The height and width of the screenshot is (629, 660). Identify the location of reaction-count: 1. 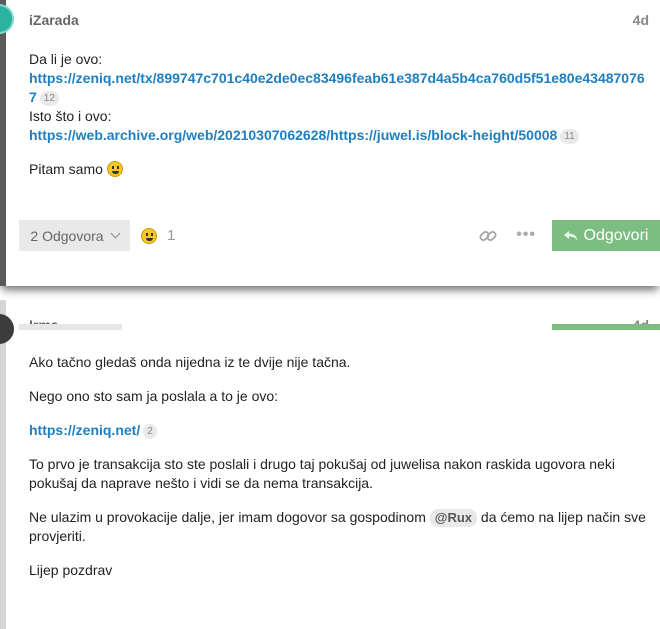
(171, 235).